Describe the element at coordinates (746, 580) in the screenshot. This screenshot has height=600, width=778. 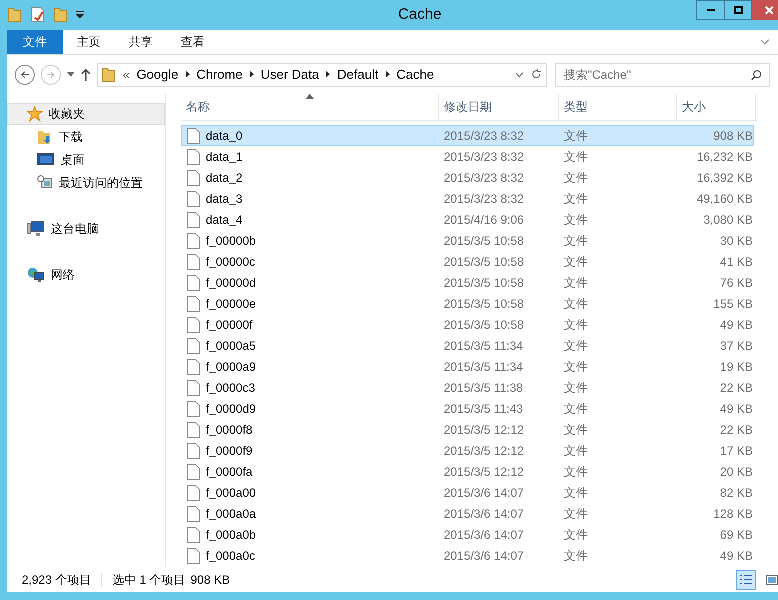
I see `details-view-button` at that location.